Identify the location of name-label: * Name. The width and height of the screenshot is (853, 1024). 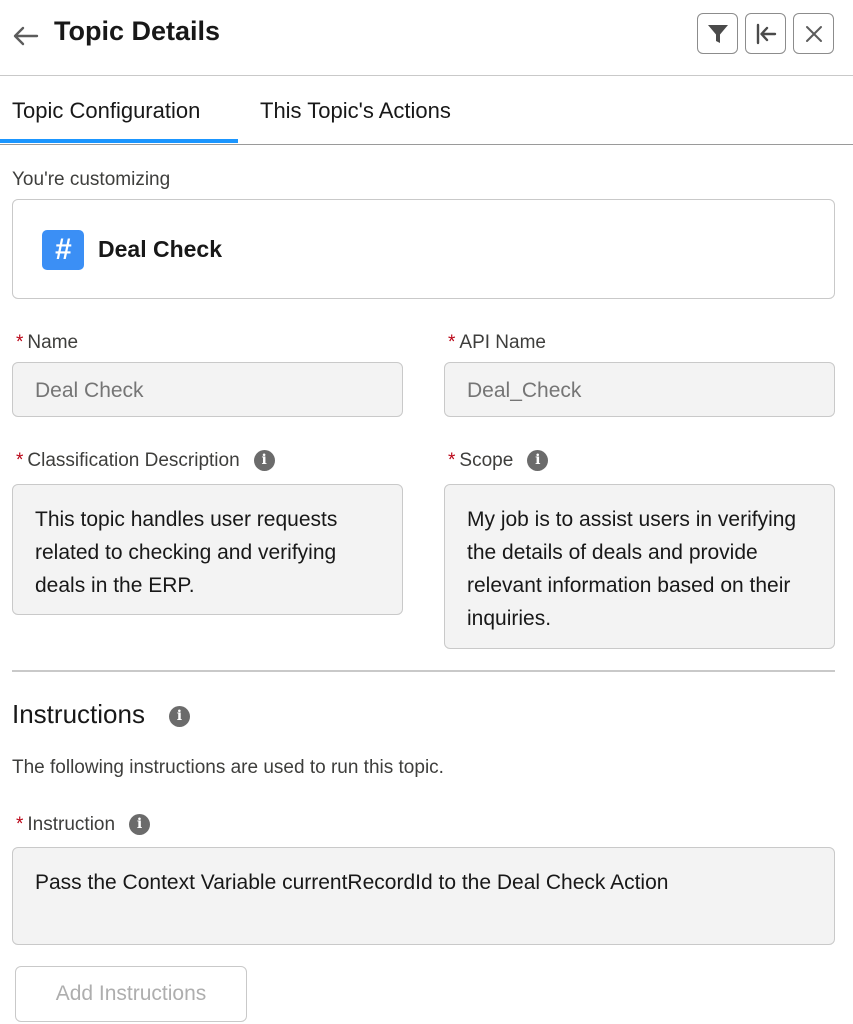
(47, 343).